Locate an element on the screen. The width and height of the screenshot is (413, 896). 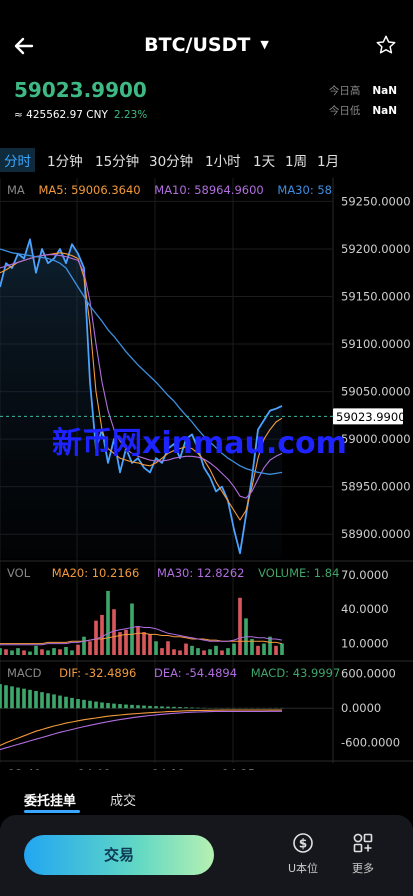
u-margin-label: U本位 is located at coordinates (303, 868).